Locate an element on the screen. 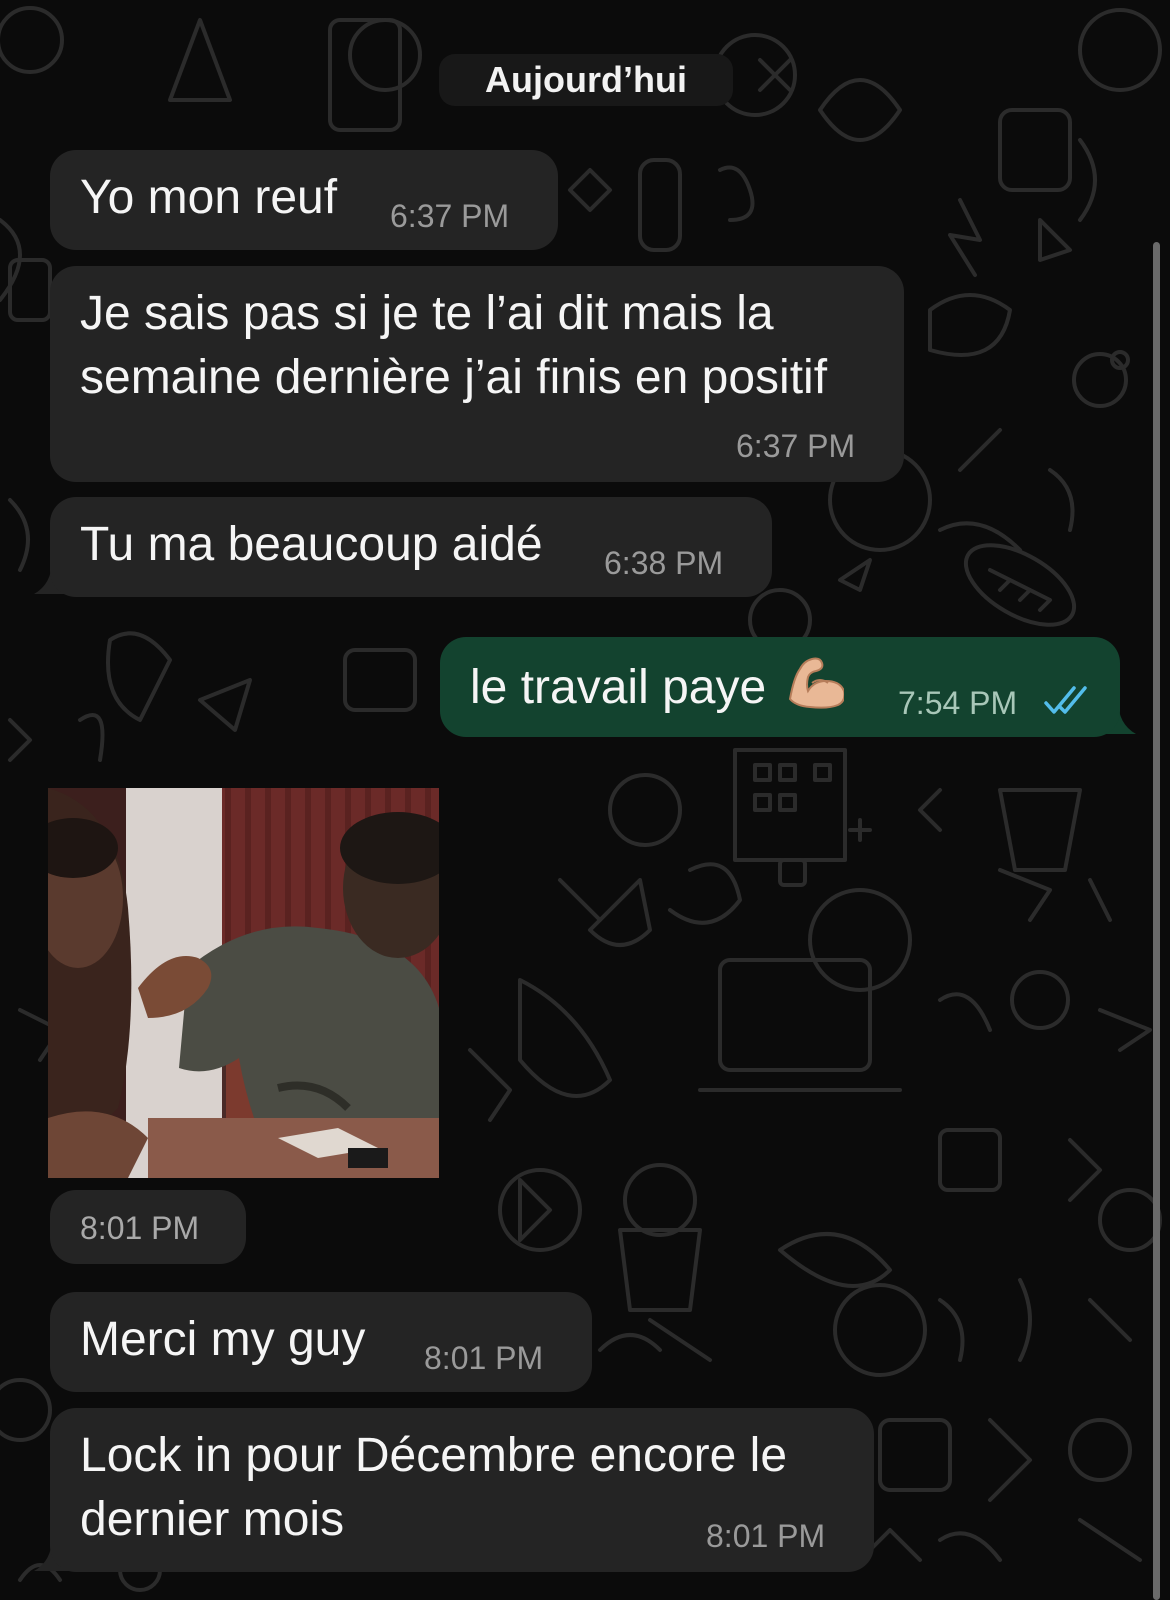 The width and height of the screenshot is (1170, 1600). message-text: Merci my guy is located at coordinates (223, 1339).